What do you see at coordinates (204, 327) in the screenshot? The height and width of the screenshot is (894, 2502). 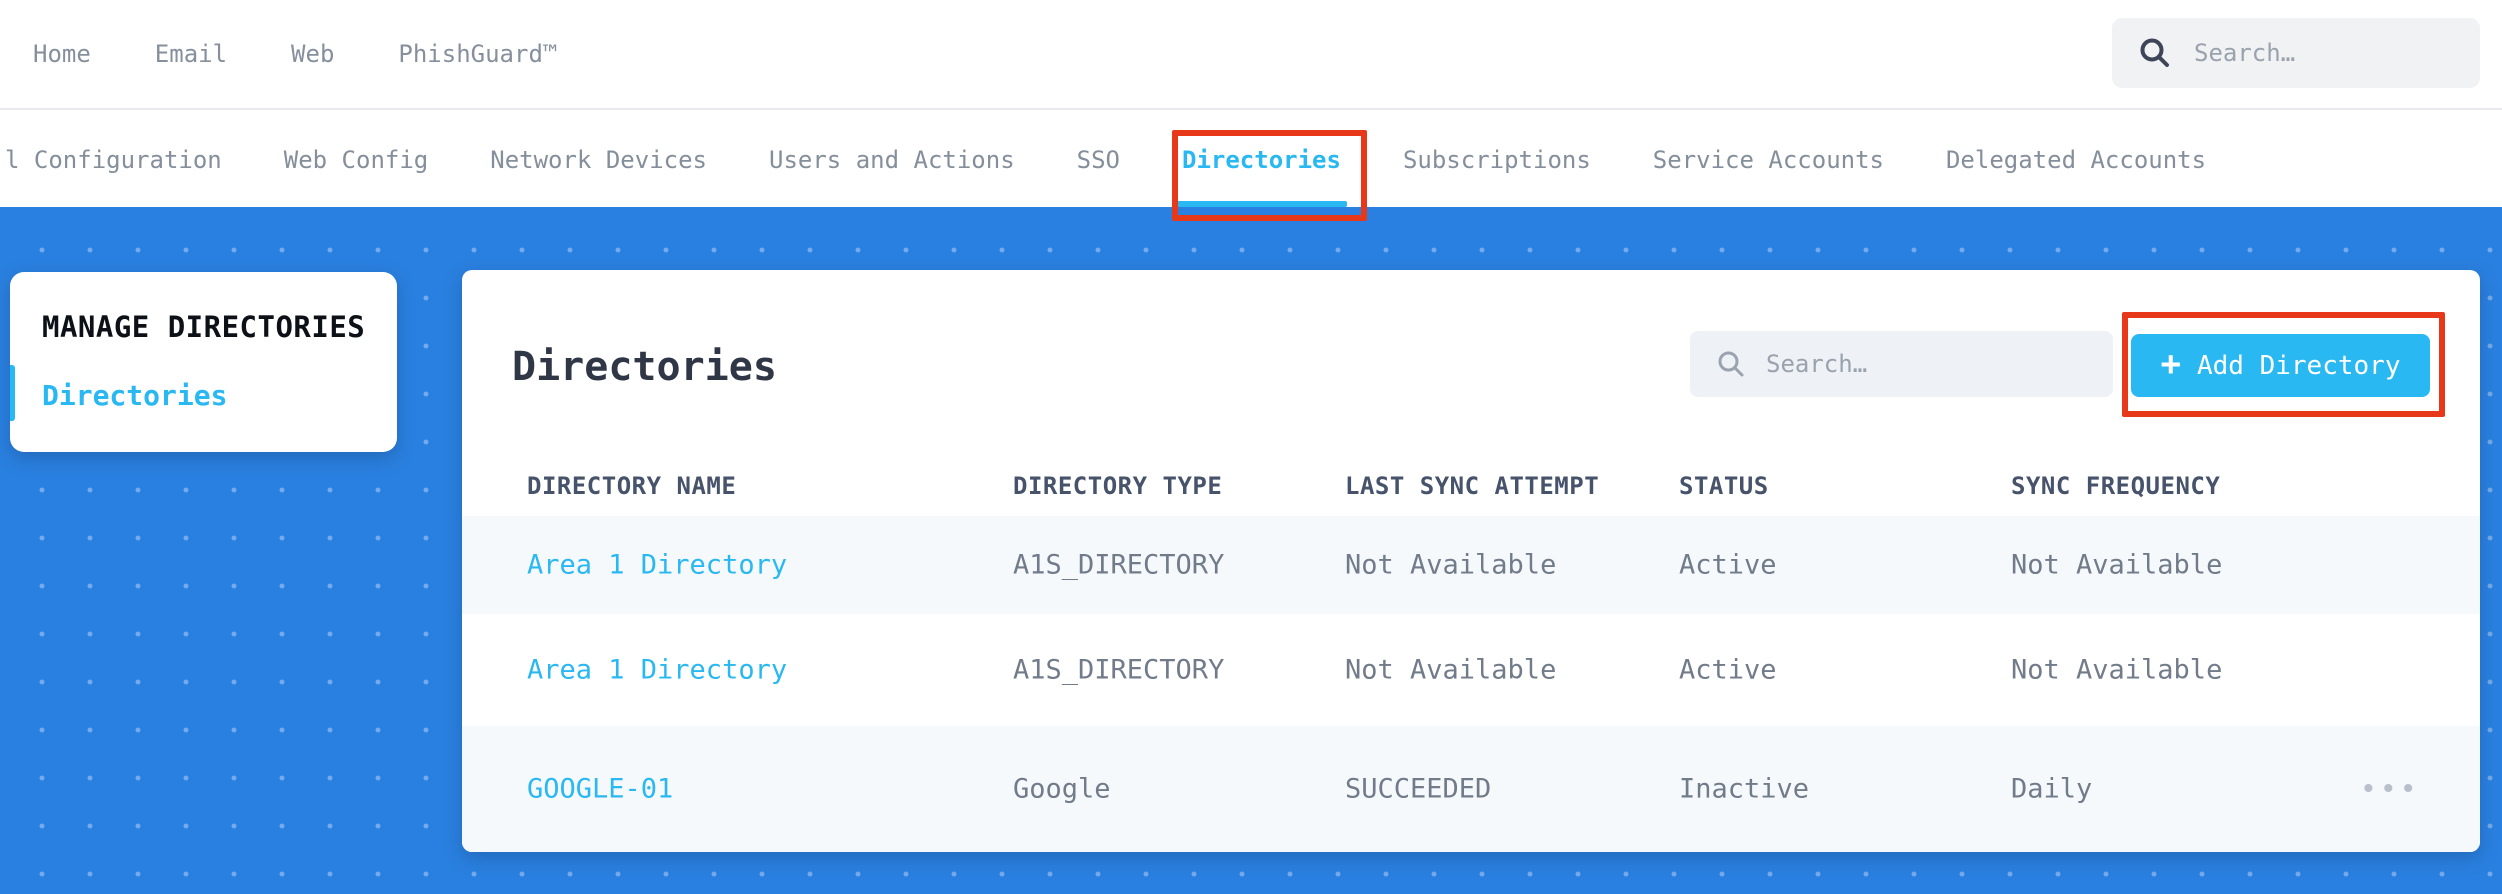 I see `sidebar-heading: MANAGE DIRECTORIES` at bounding box center [204, 327].